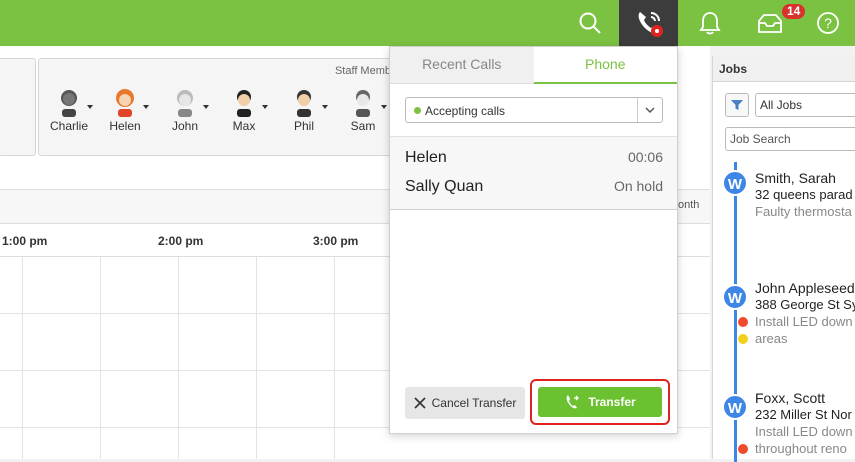 The height and width of the screenshot is (462, 855). What do you see at coordinates (420, 403) in the screenshot?
I see `close-icon` at bounding box center [420, 403].